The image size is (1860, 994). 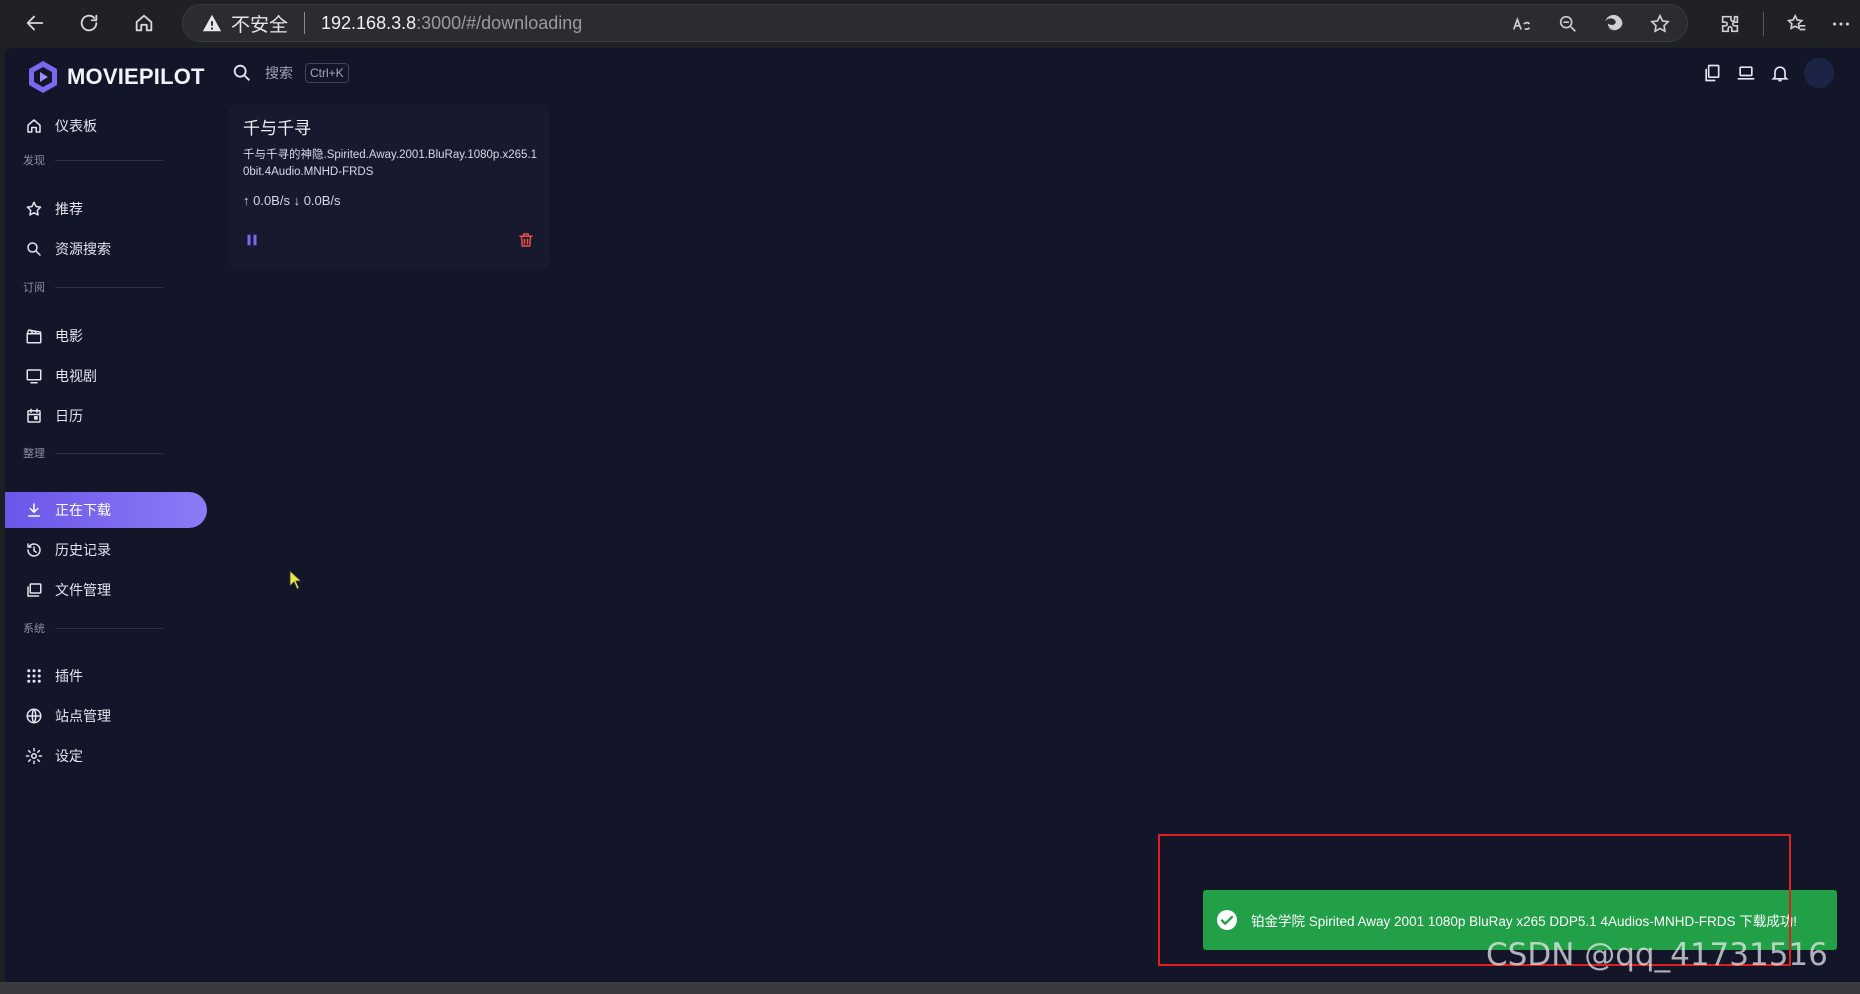 I want to click on calendar-icon, so click(x=34, y=415).